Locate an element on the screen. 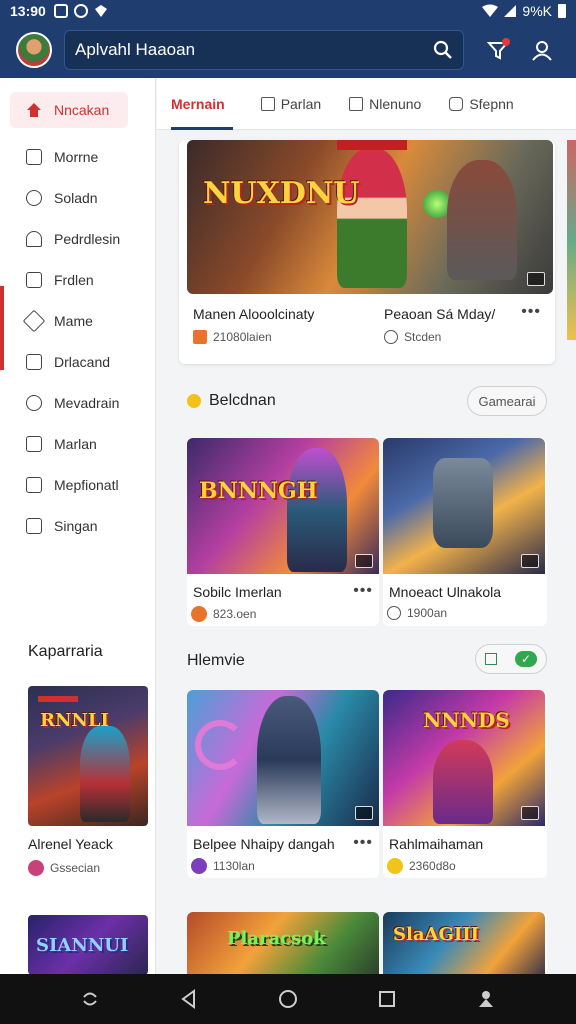  sidebar-item-10: Singan is located at coordinates (77, 525).